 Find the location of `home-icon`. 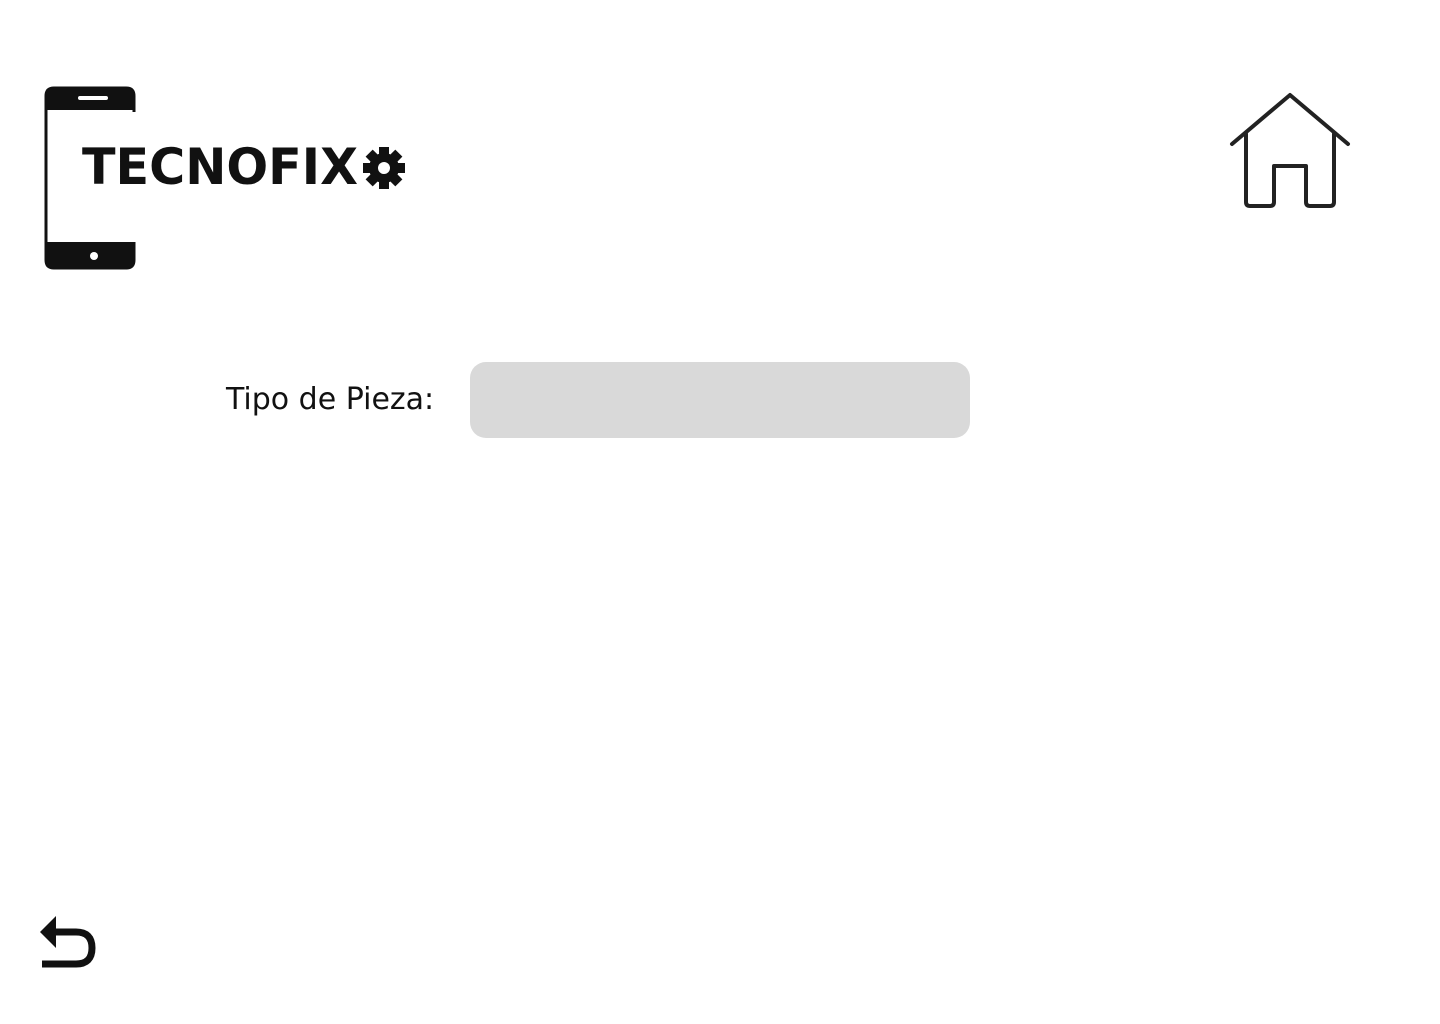

home-icon is located at coordinates (1290, 150).